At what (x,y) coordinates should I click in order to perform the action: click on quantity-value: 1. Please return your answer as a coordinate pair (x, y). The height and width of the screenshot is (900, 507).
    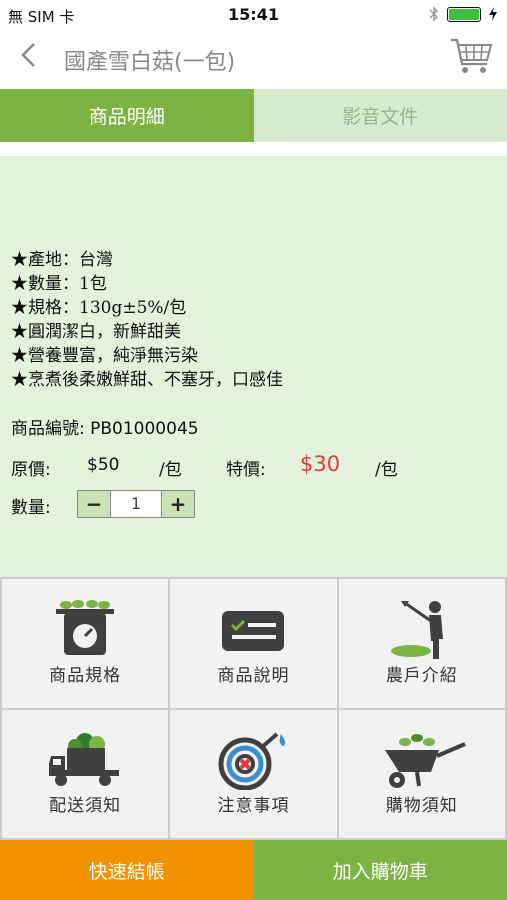
    Looking at the image, I should click on (136, 504).